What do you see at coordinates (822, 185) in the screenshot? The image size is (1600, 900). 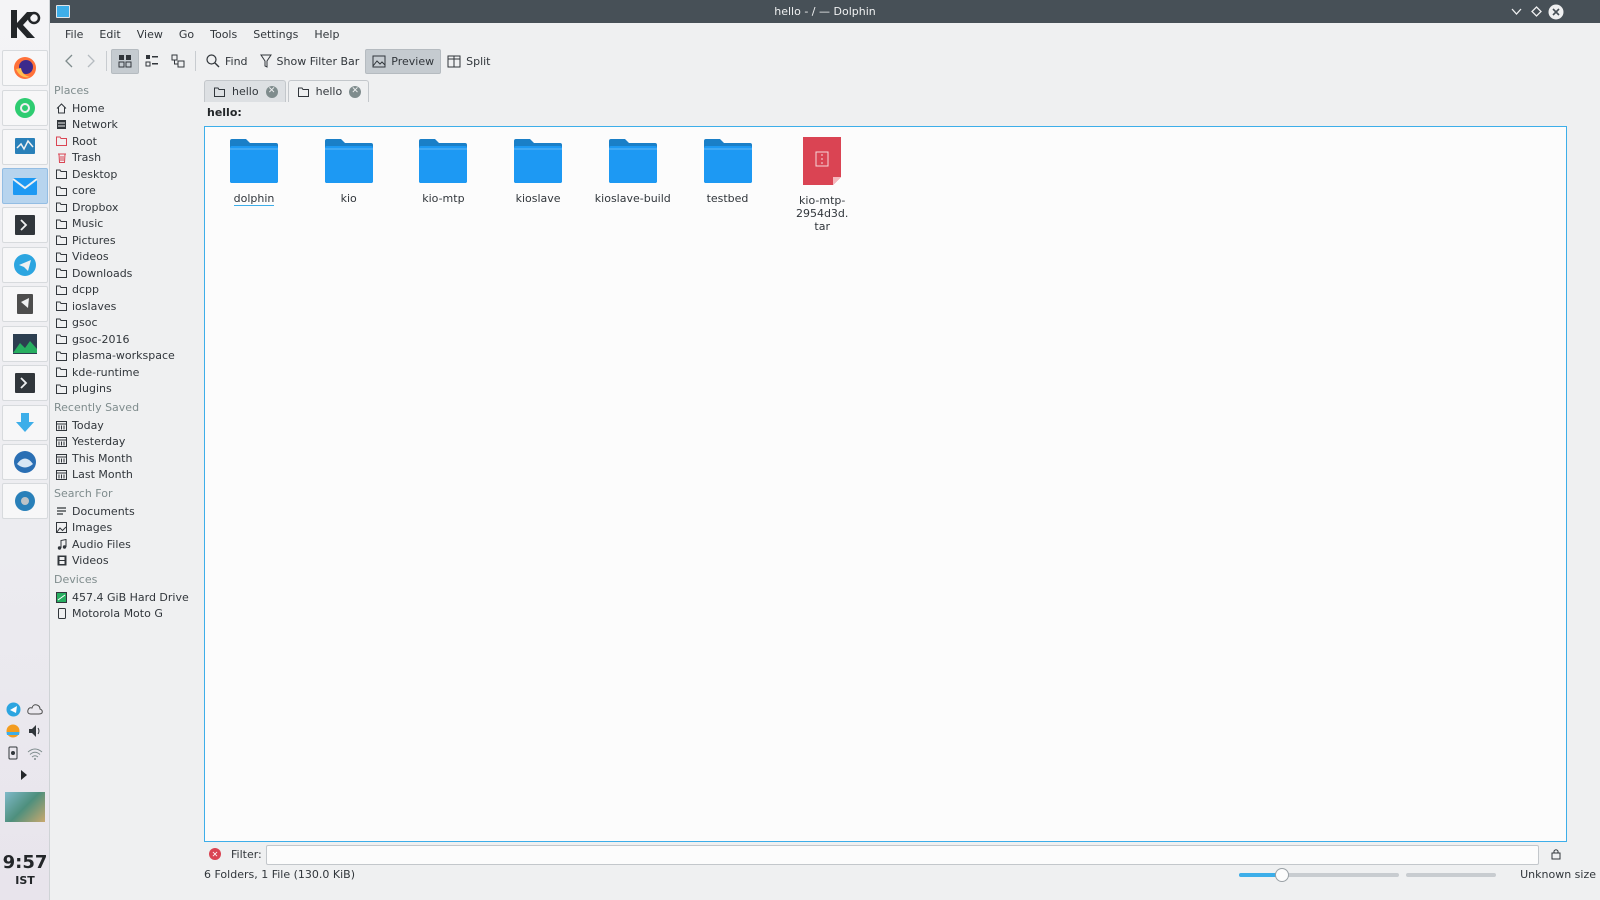 I see `file-item: kio-mtp-2954d3d. tar` at bounding box center [822, 185].